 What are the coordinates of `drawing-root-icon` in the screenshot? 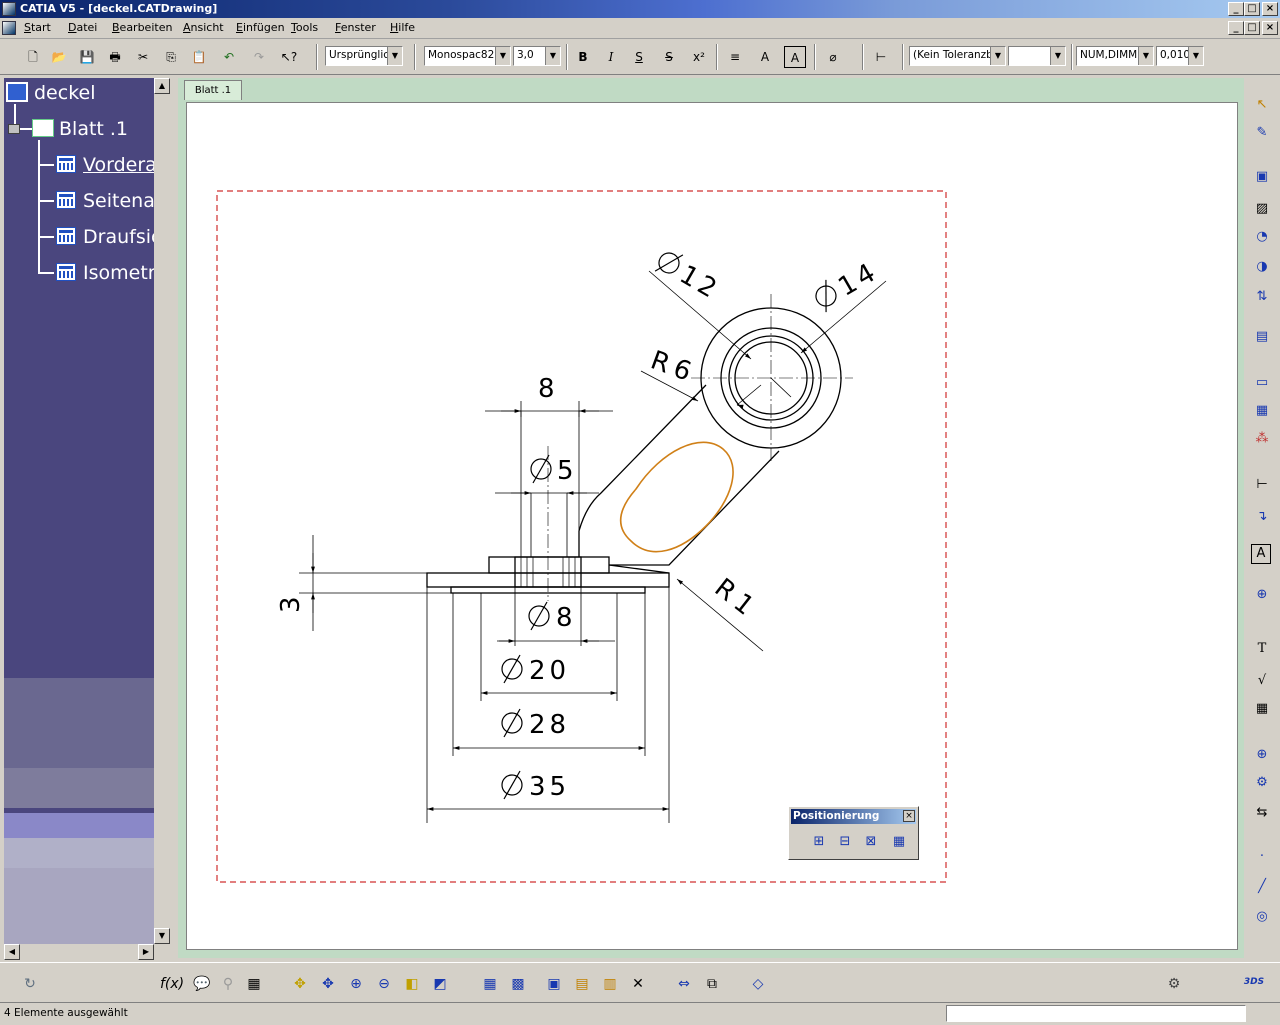 It's located at (17, 92).